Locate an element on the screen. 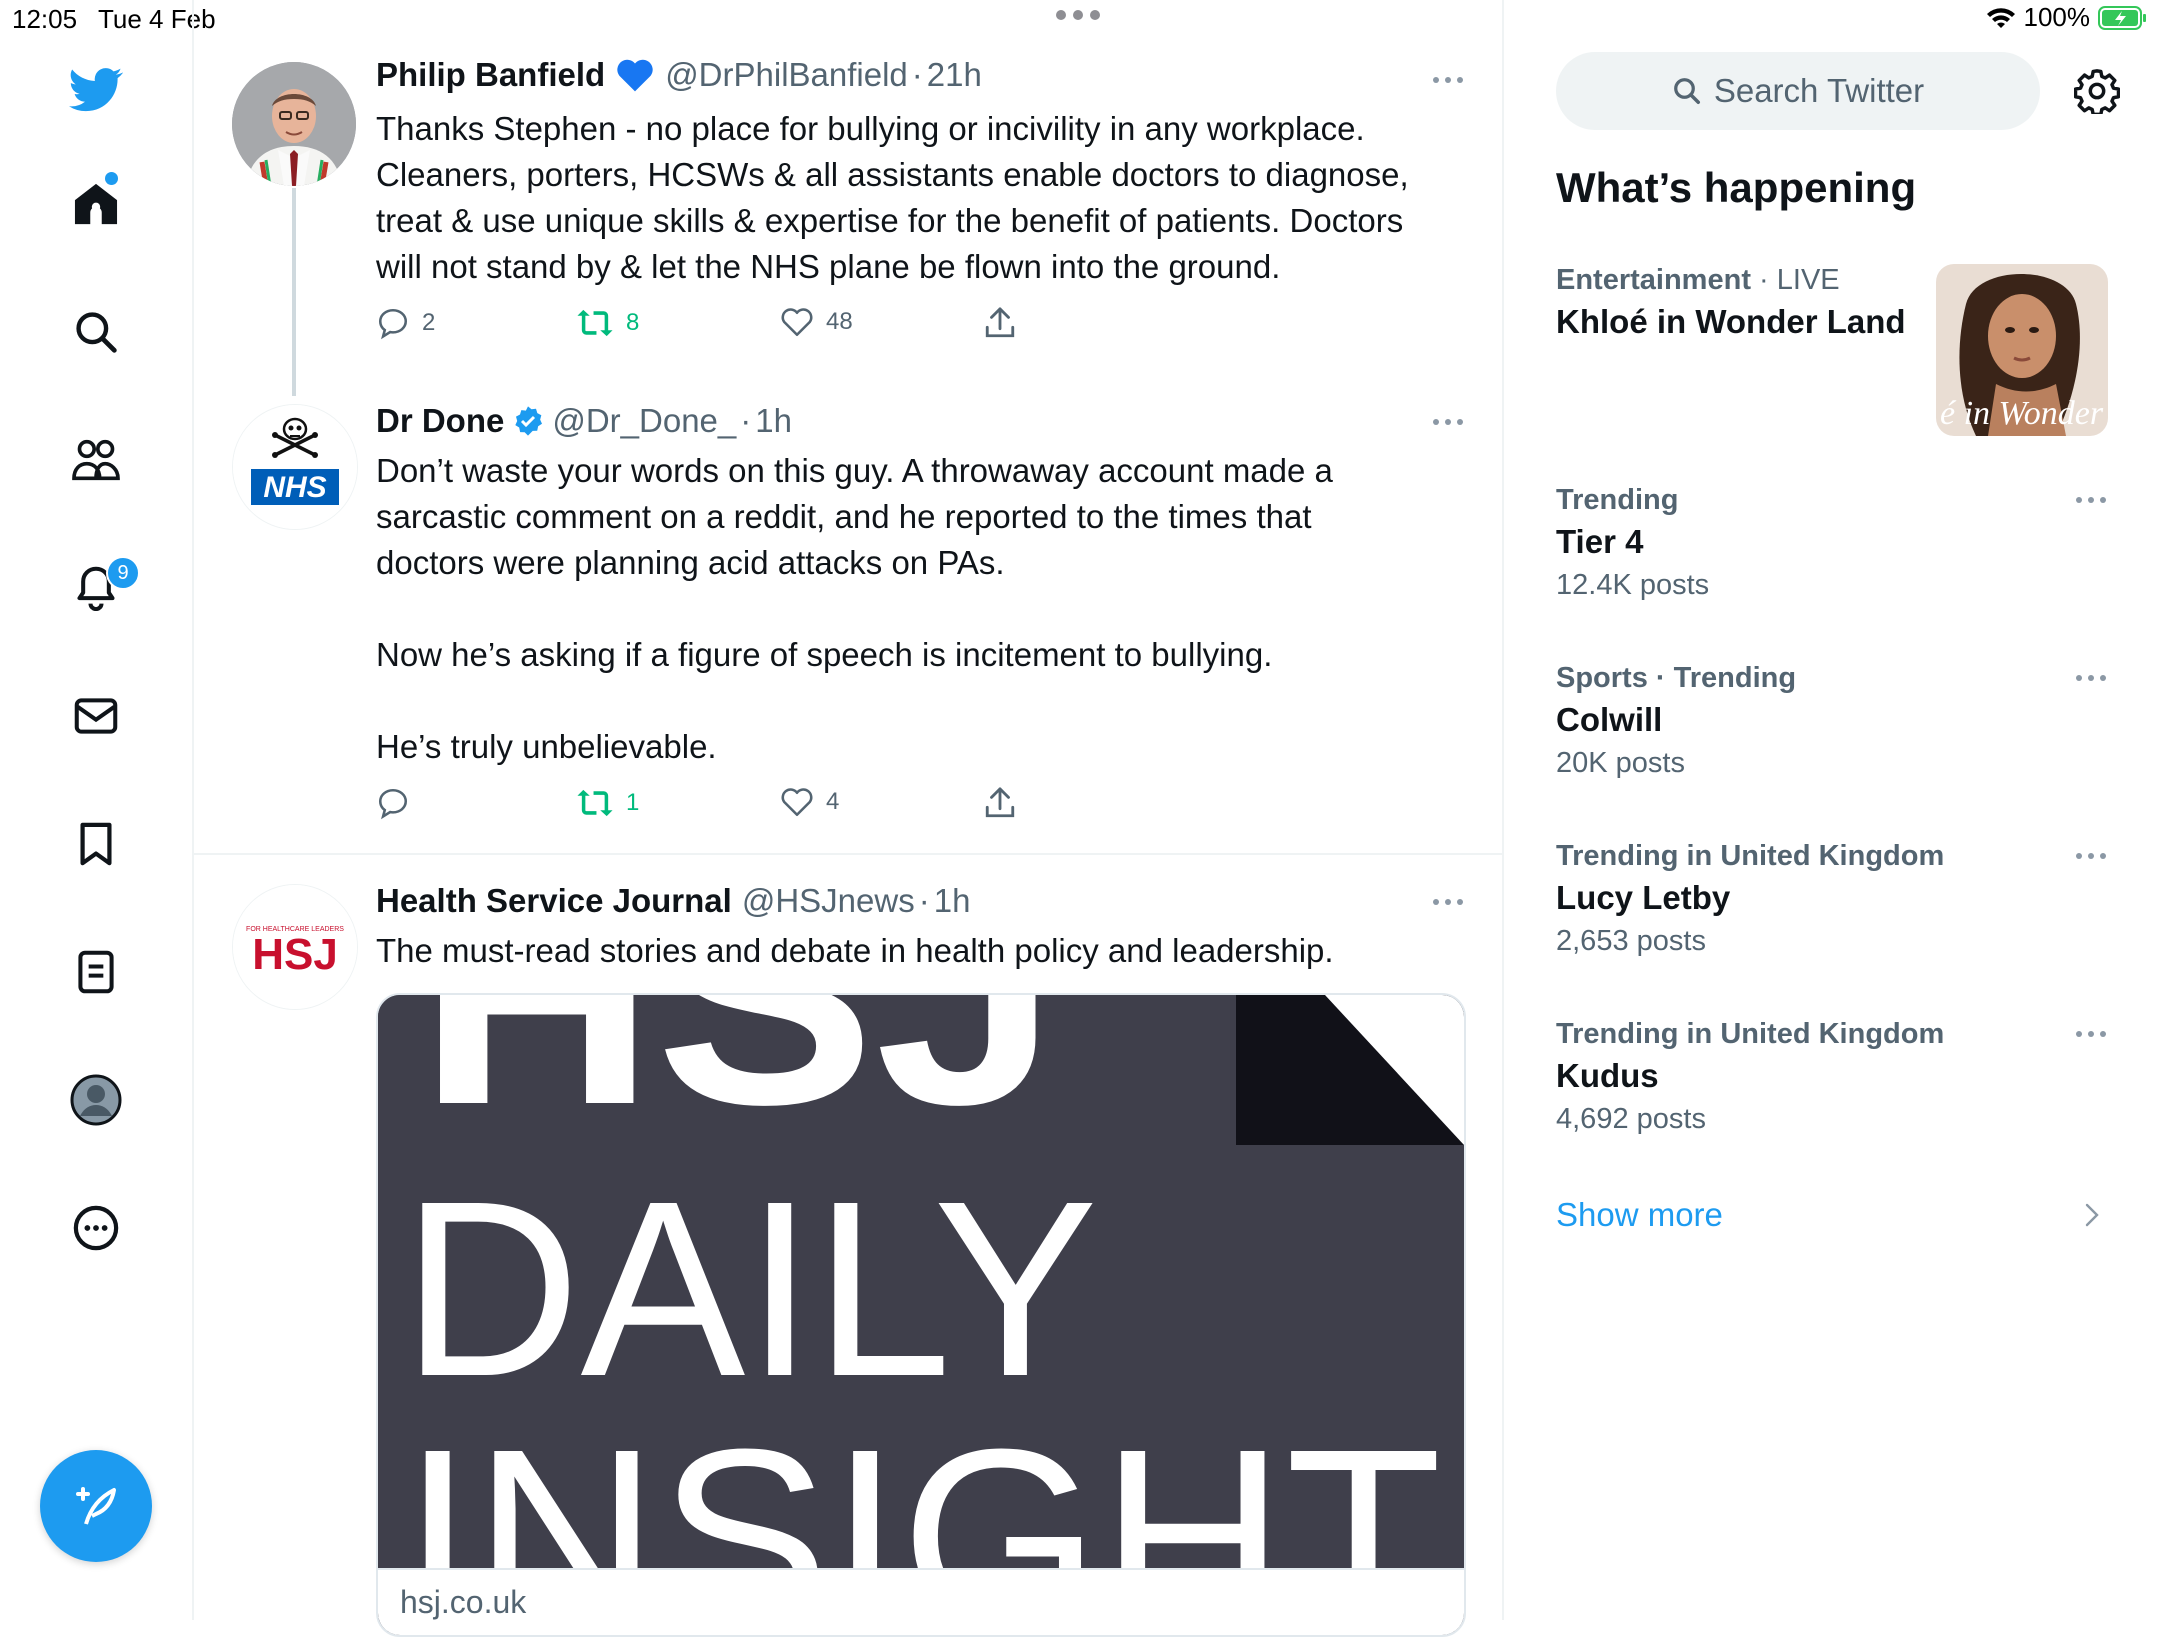  show-more-link: Show more is located at coordinates (1639, 1215).